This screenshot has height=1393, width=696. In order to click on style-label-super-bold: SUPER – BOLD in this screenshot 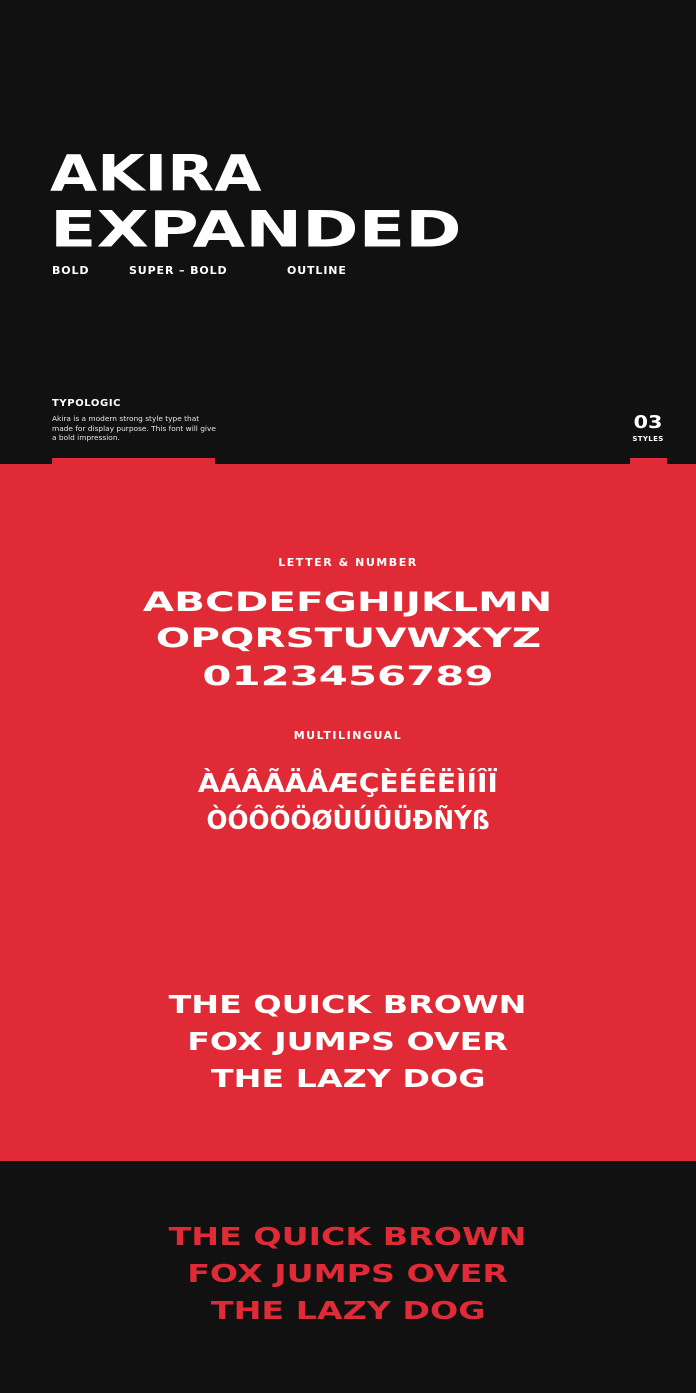, I will do `click(178, 270)`.